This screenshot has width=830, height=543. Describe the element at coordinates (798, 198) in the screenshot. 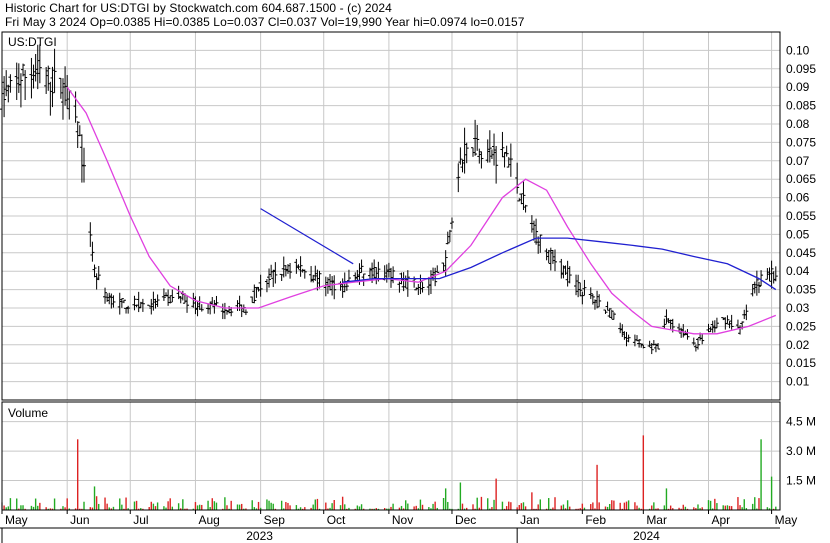

I see `price-tick-label: 0.06` at that location.